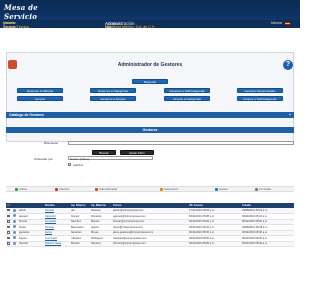  Describe the element at coordinates (150, 65) in the screenshot. I see `page-title: Administrador de Gestores` at that location.